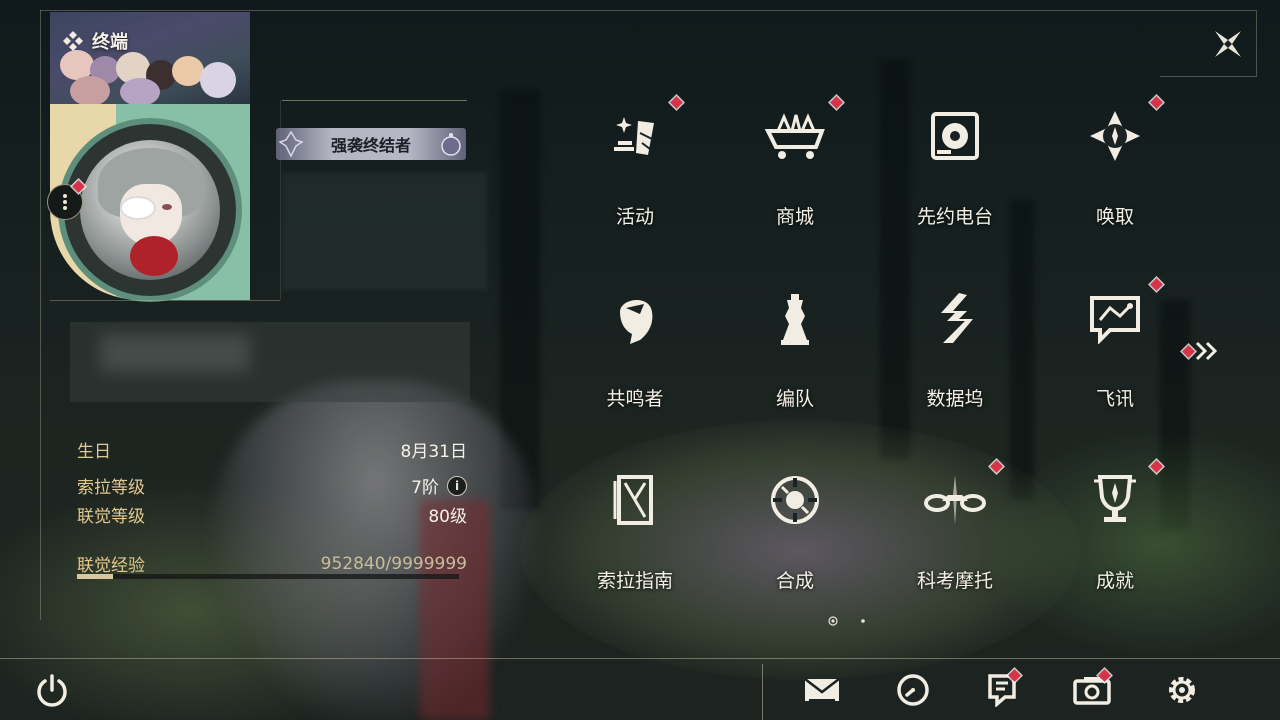  I want to click on motorcycle-icon, so click(955, 500).